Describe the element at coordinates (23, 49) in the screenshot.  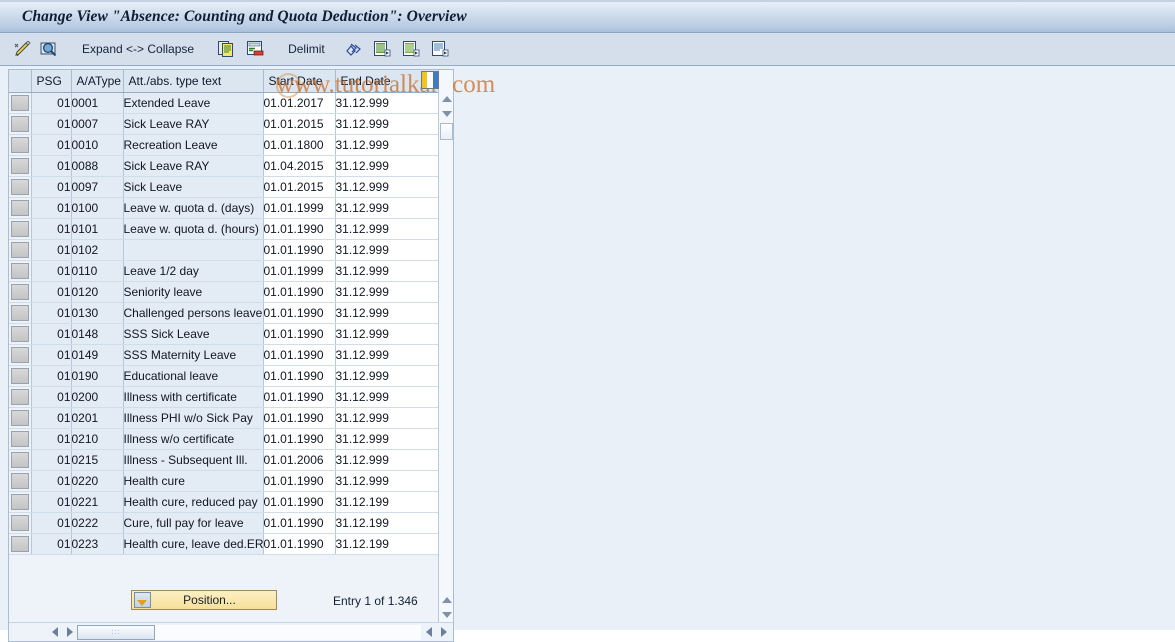
I see `display-change-icon` at that location.